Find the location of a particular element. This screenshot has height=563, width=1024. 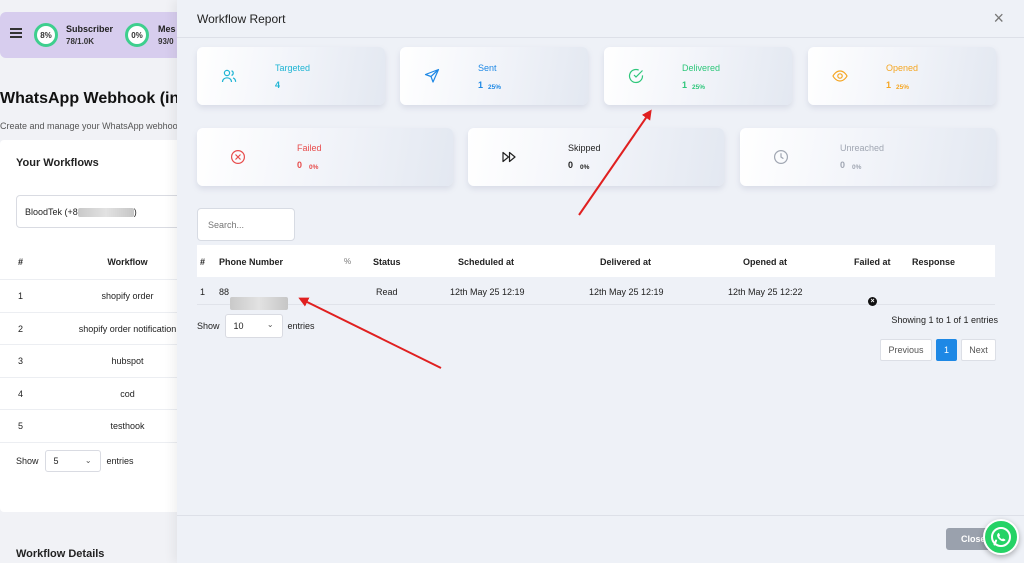

subscriber-value: 78/1.0K is located at coordinates (80, 41).